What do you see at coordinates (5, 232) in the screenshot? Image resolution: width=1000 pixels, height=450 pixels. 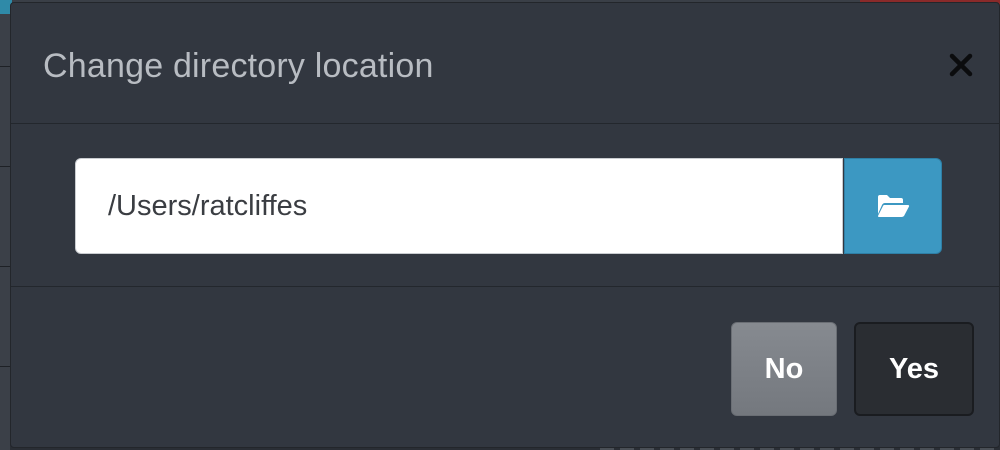 I see `background-sidebar` at bounding box center [5, 232].